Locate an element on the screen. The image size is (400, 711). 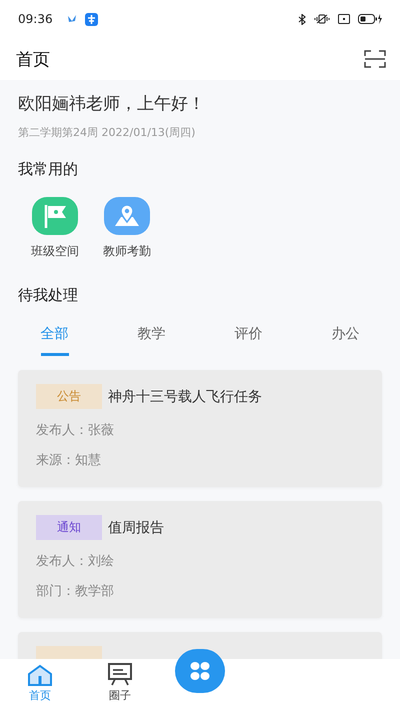
scan-icon is located at coordinates (375, 59).